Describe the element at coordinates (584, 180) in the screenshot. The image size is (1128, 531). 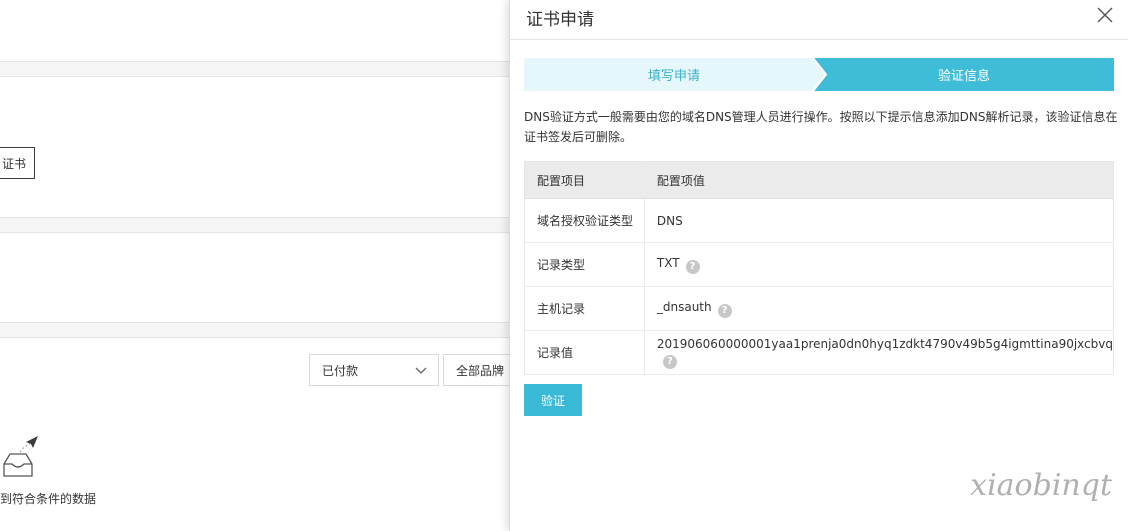
I see `column-header-item: 配置项目` at that location.